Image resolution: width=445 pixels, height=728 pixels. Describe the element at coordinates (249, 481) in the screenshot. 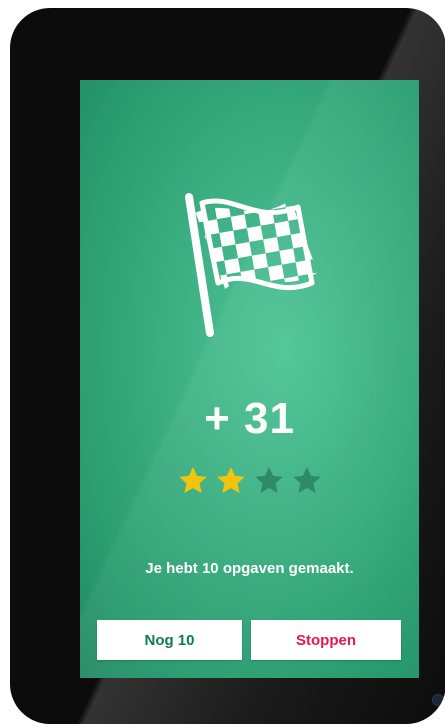

I see `star-rating` at that location.